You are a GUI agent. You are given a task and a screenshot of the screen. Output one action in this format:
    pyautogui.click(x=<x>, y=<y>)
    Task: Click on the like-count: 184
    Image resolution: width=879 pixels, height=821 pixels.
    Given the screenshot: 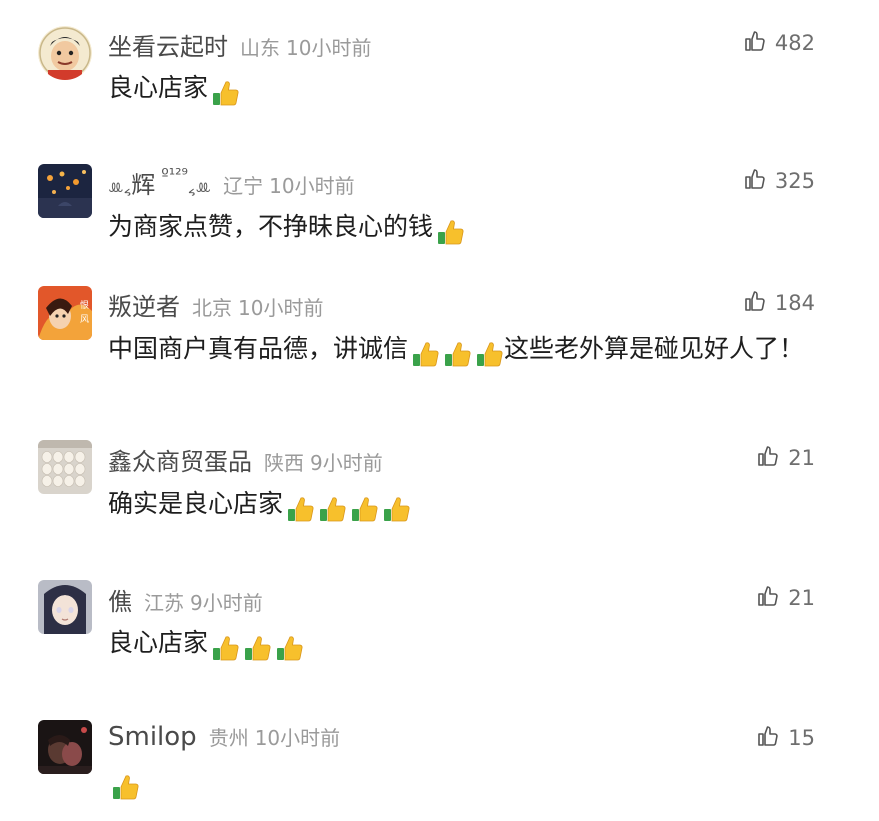 What is the action you would take?
    pyautogui.click(x=794, y=303)
    